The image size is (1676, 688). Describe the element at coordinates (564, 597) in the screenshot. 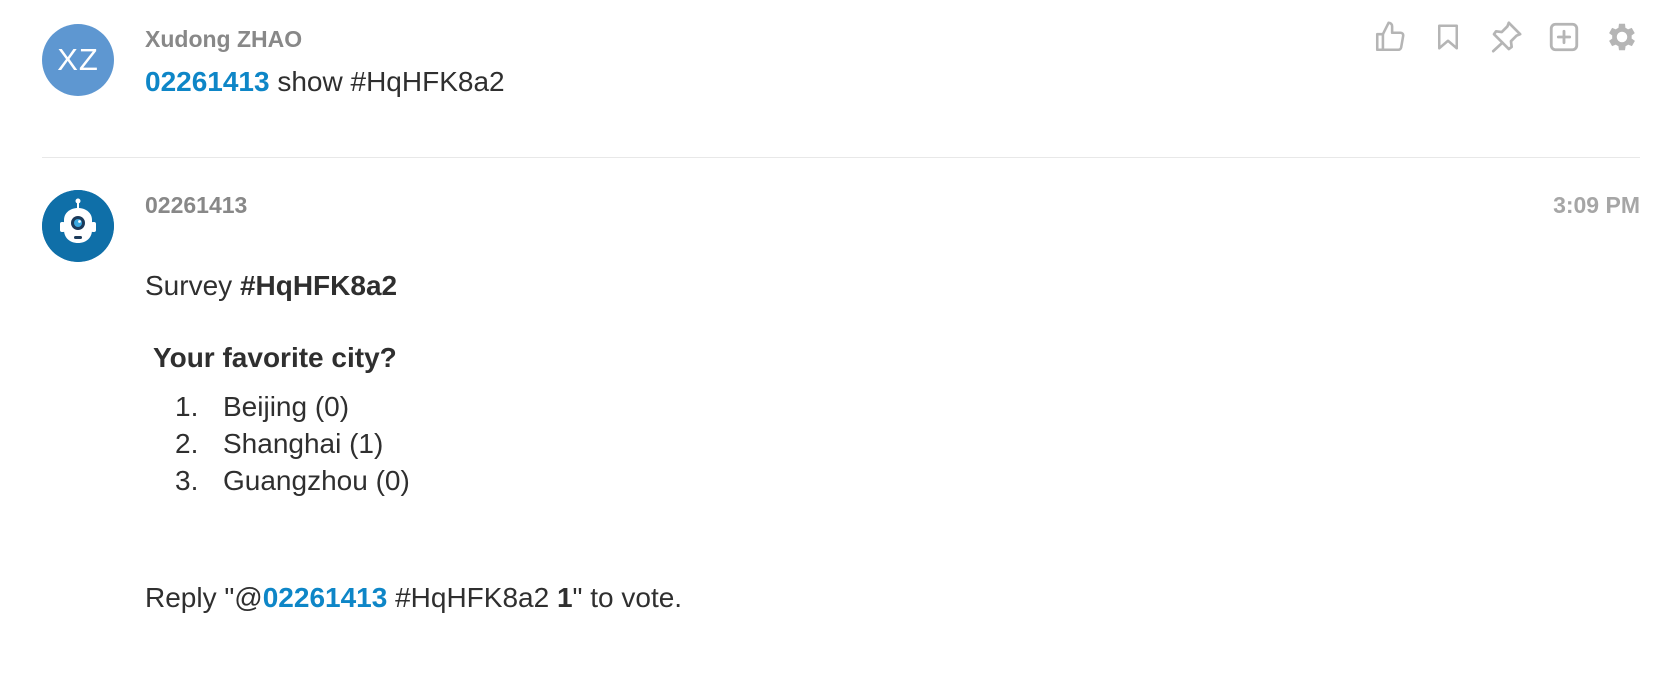

I see `vote-number: 1` at that location.